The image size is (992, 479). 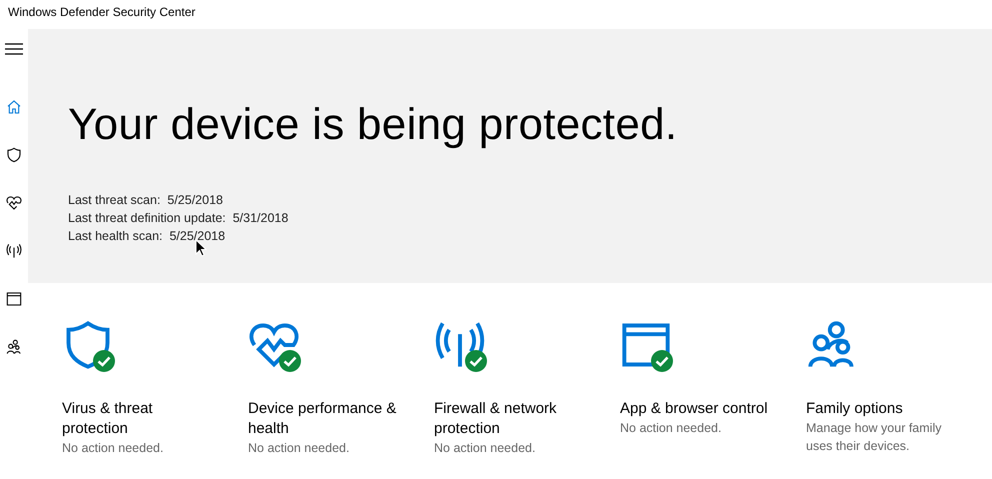 I want to click on scan-info: Last threat definition update: 5/31/2018, so click(x=179, y=218).